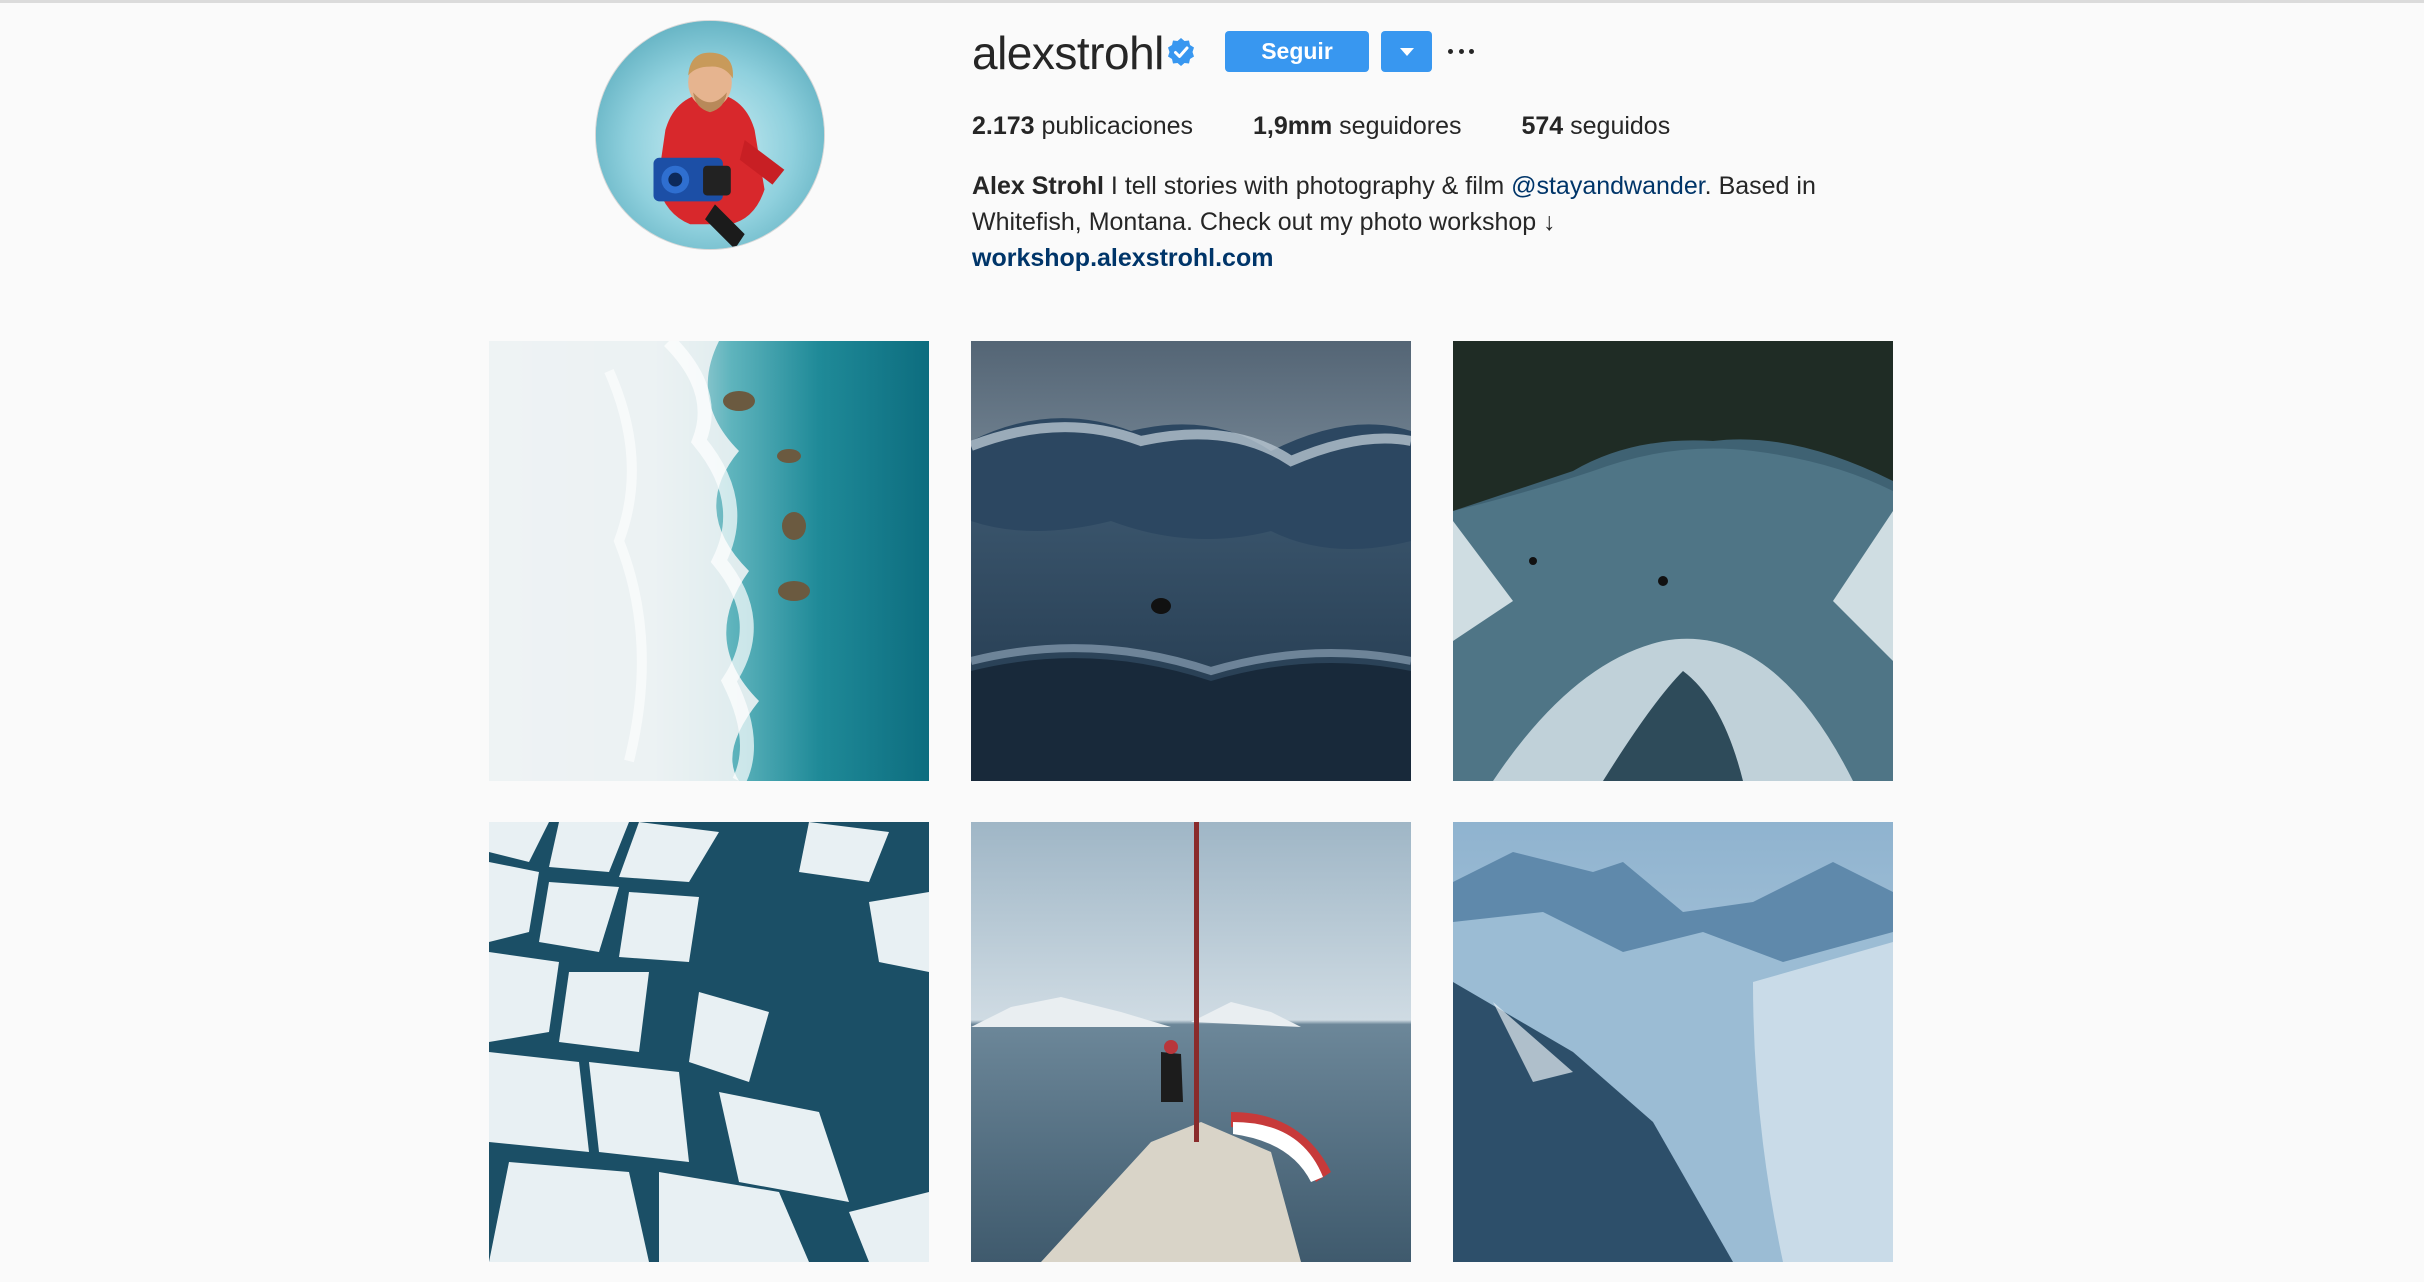 Image resolution: width=2424 pixels, height=1282 pixels. I want to click on post-snowy-mountains, so click(1673, 1042).